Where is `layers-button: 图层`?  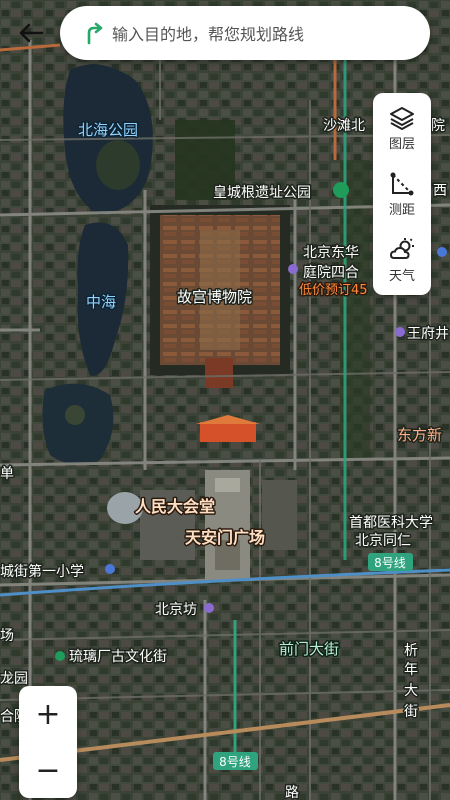 layers-button: 图层 is located at coordinates (402, 125).